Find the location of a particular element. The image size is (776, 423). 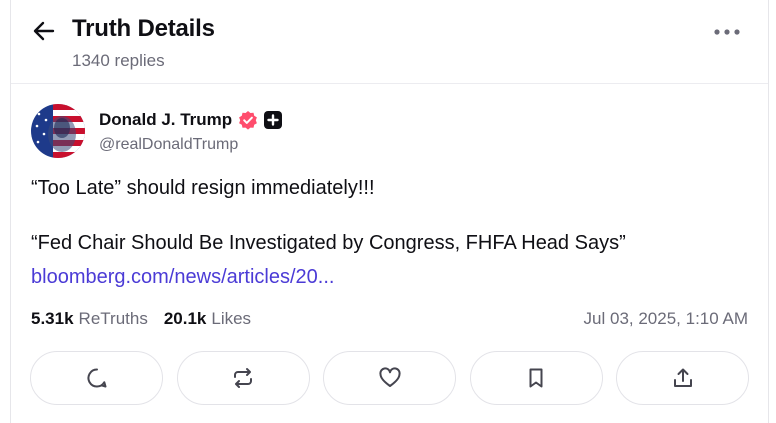

avatar-image is located at coordinates (58, 131).